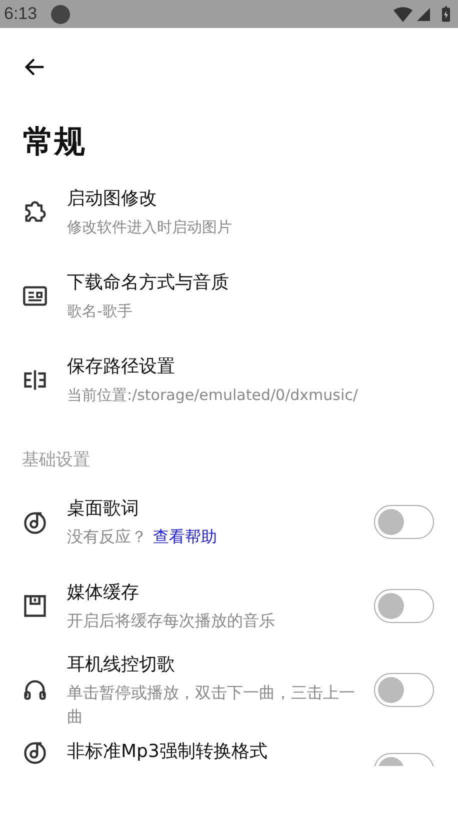  I want to click on item-title: 保存路径设置, so click(121, 366).